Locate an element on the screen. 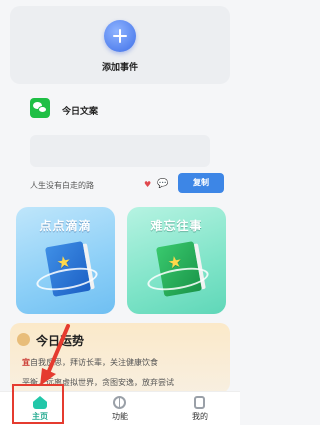  add-event-plus-icon is located at coordinates (120, 36).